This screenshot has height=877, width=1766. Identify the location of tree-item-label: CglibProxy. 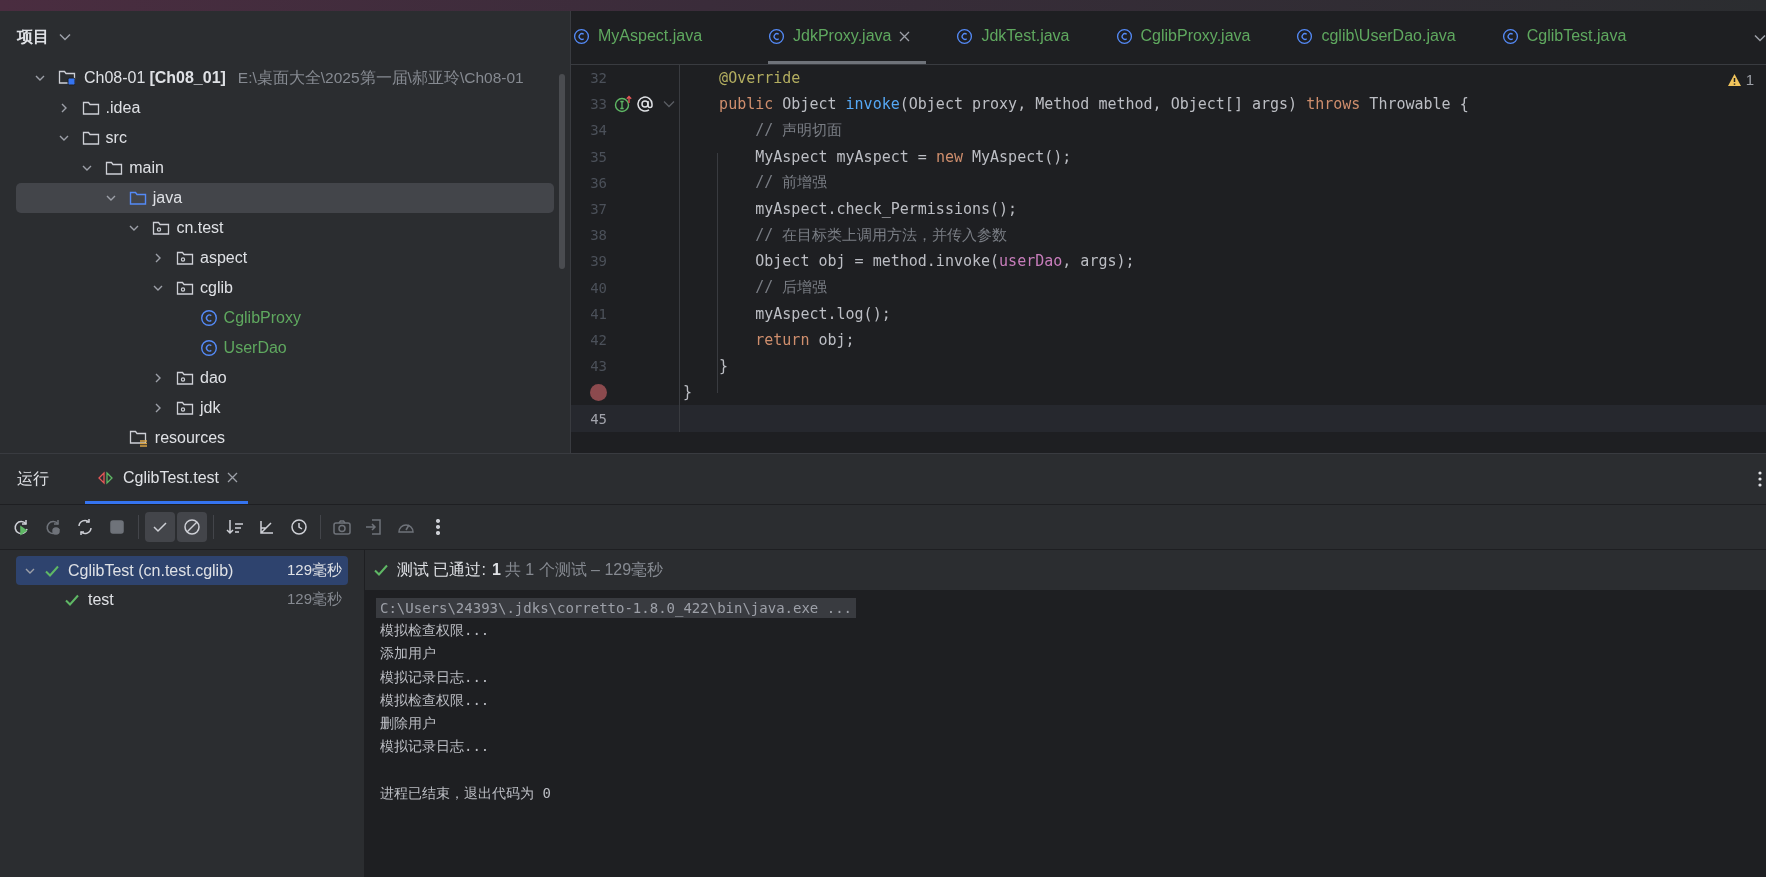
(262, 318).